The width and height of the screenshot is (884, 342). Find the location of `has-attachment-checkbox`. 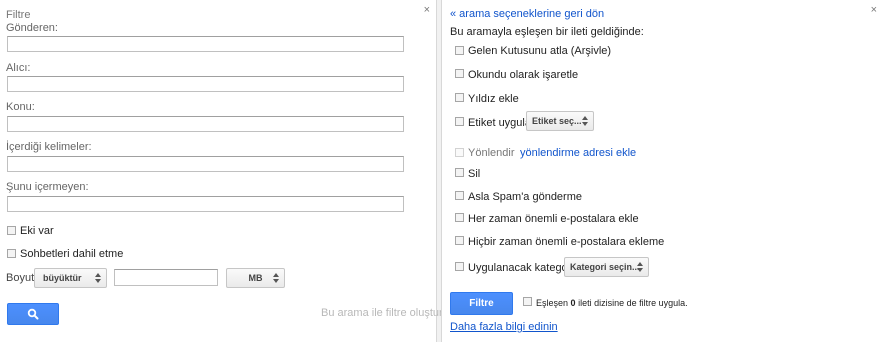

has-attachment-checkbox is located at coordinates (11, 230).